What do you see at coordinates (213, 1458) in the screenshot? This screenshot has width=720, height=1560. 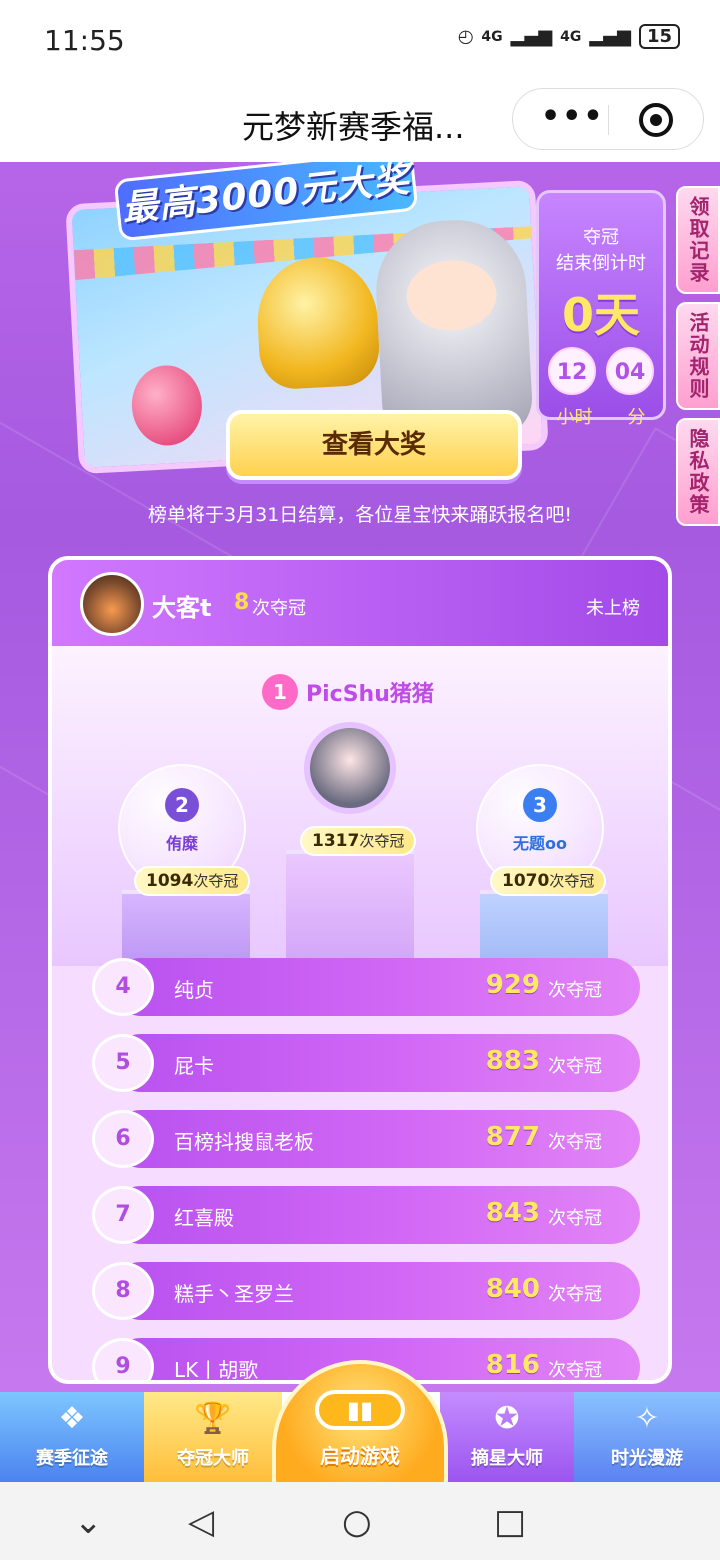 I see `nav-champion-label: 夺冠大师` at bounding box center [213, 1458].